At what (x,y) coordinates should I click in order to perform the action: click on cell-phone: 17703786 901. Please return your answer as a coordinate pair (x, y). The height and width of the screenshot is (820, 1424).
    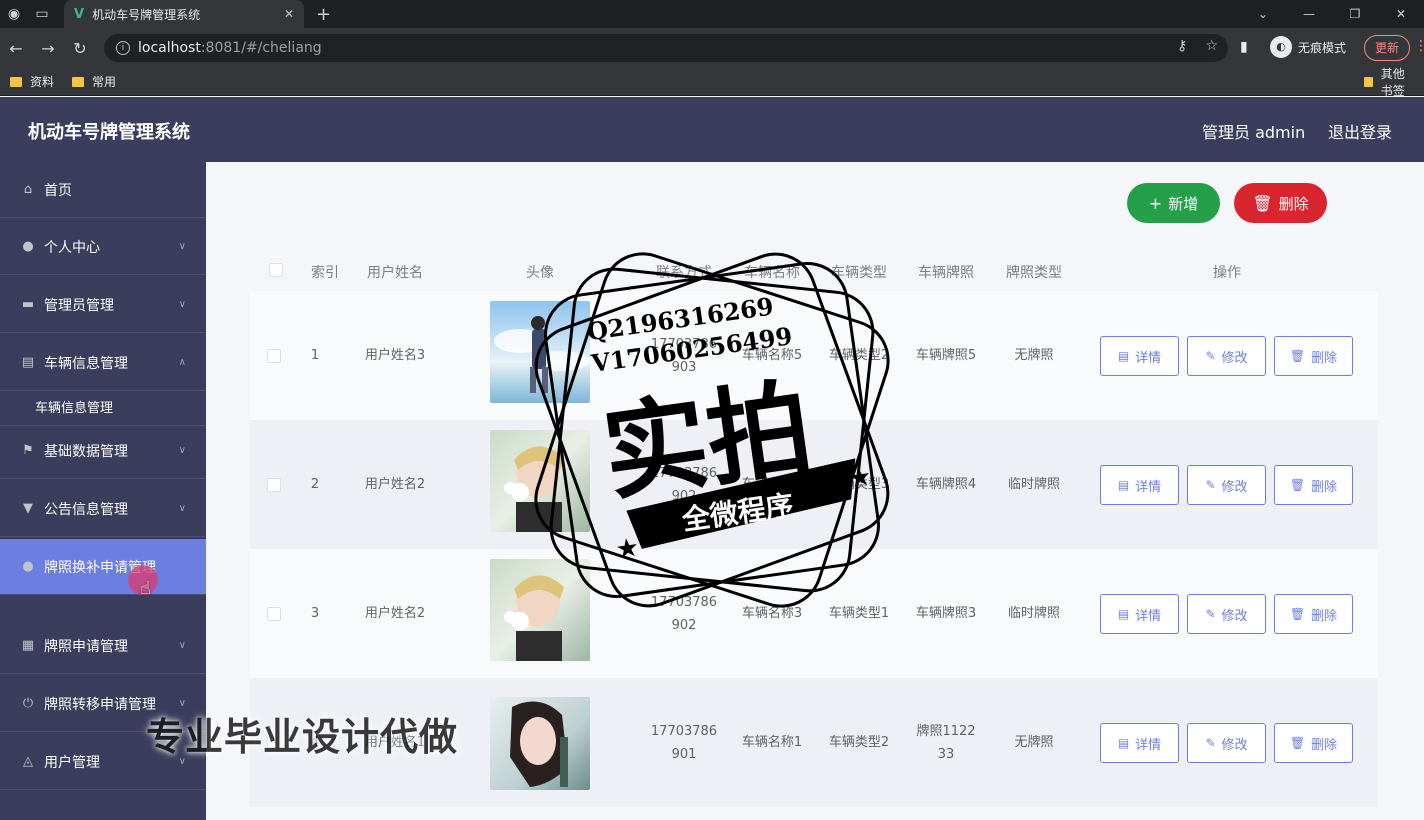
    Looking at the image, I should click on (684, 743).